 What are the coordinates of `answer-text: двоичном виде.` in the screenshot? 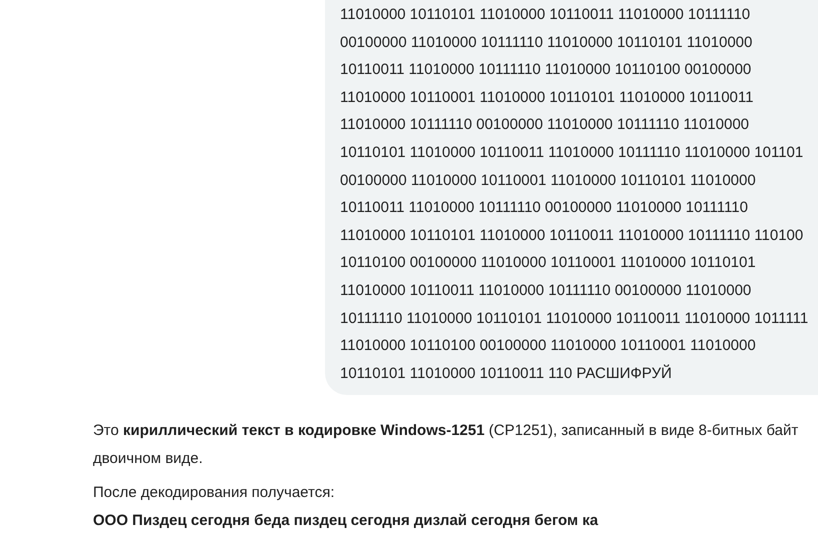 It's located at (148, 459).